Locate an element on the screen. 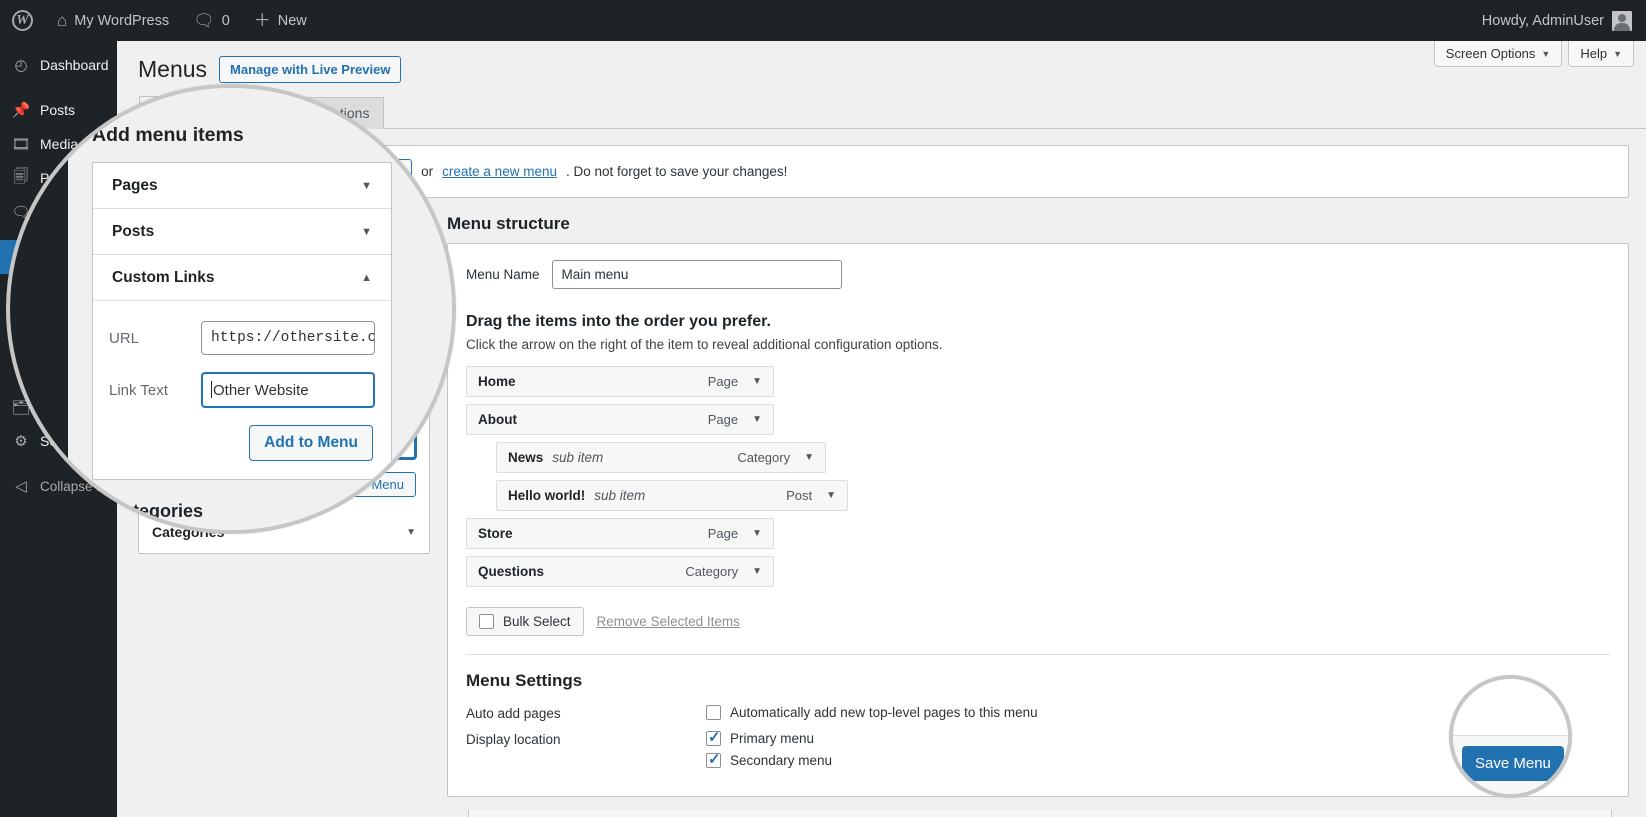  page-title: Menus is located at coordinates (173, 69).